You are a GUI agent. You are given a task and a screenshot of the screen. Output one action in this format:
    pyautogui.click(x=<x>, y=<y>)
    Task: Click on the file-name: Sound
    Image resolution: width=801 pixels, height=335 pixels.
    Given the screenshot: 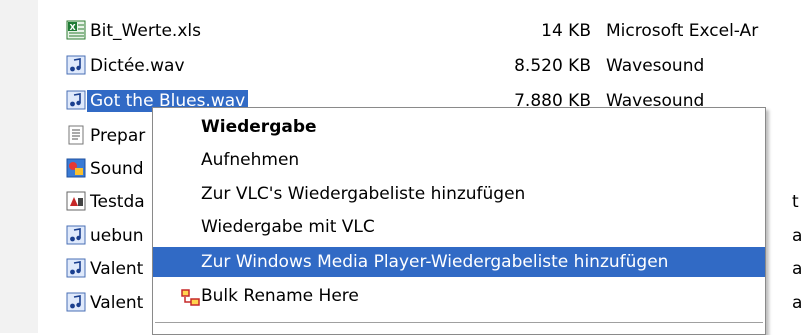 What is the action you would take?
    pyautogui.click(x=117, y=169)
    